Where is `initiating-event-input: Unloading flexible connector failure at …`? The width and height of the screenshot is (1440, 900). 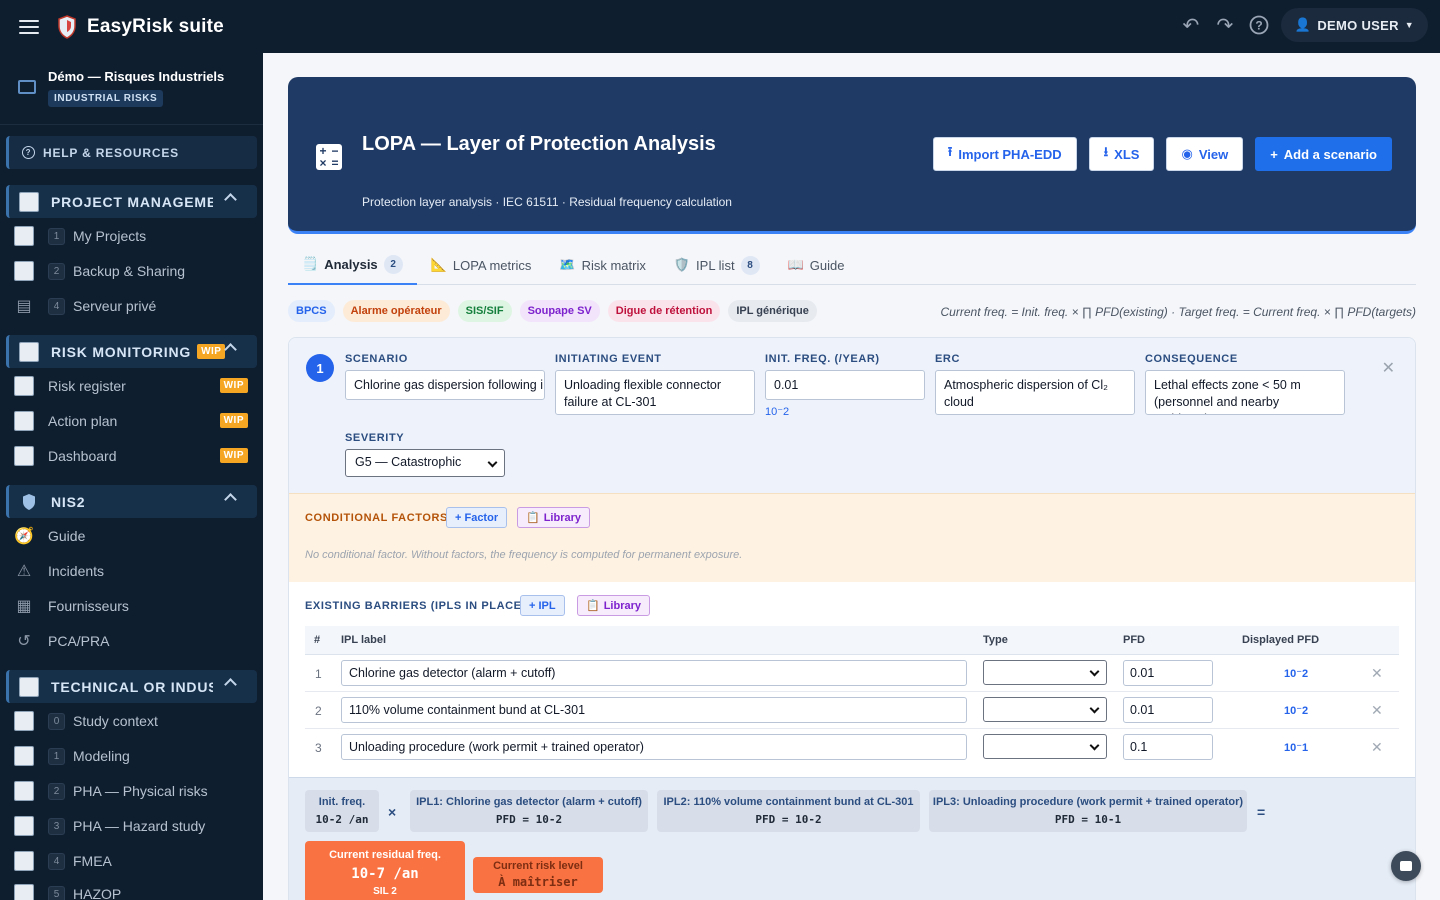
initiating-event-input: Unloading flexible connector failure at … is located at coordinates (655, 392).